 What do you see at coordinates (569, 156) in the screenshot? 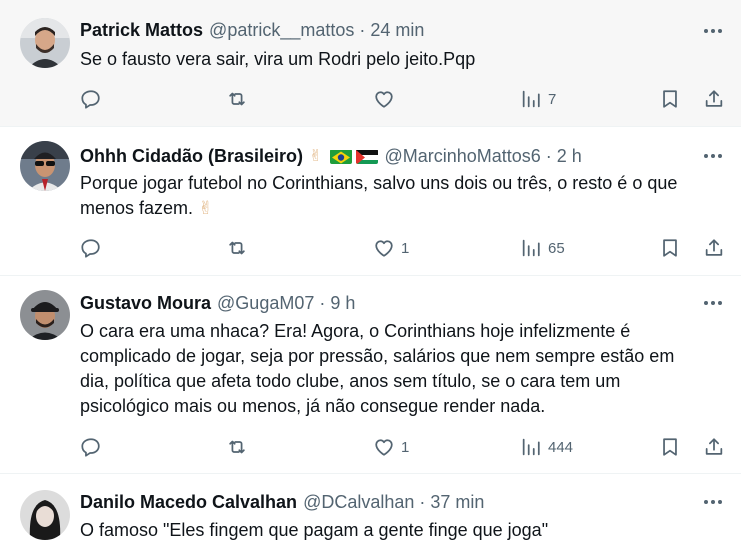
I see `timestamp: 2 h` at bounding box center [569, 156].